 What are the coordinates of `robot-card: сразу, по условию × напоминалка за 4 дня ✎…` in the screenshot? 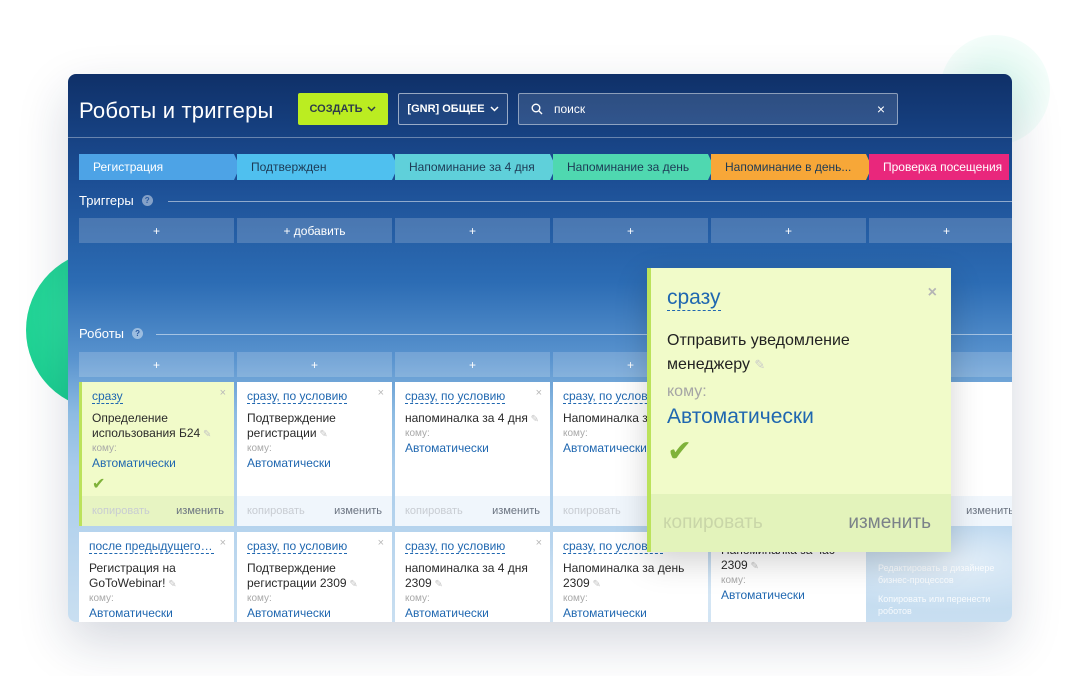 It's located at (472, 454).